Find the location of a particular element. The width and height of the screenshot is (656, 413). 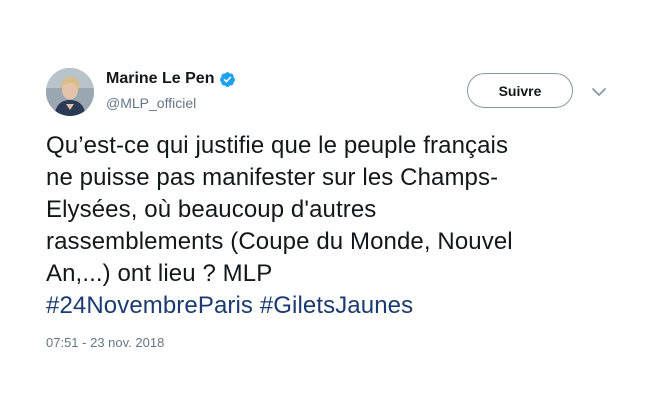

avatar is located at coordinates (70, 92).